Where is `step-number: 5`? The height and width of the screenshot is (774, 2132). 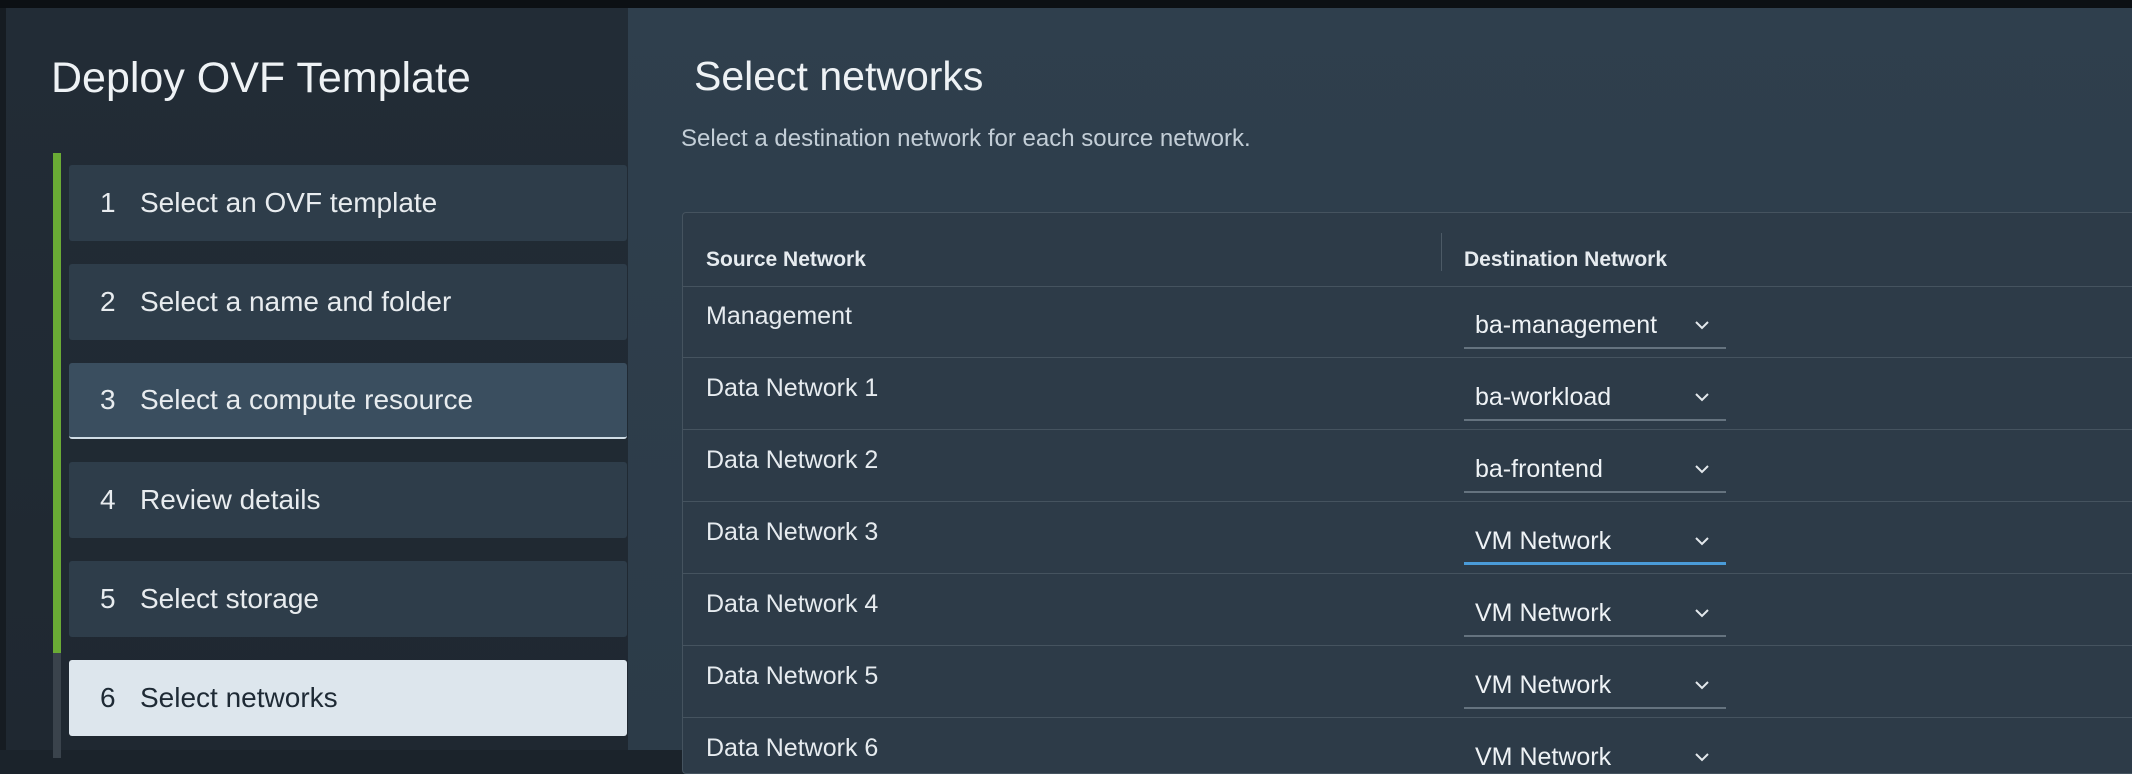
step-number: 5 is located at coordinates (108, 598).